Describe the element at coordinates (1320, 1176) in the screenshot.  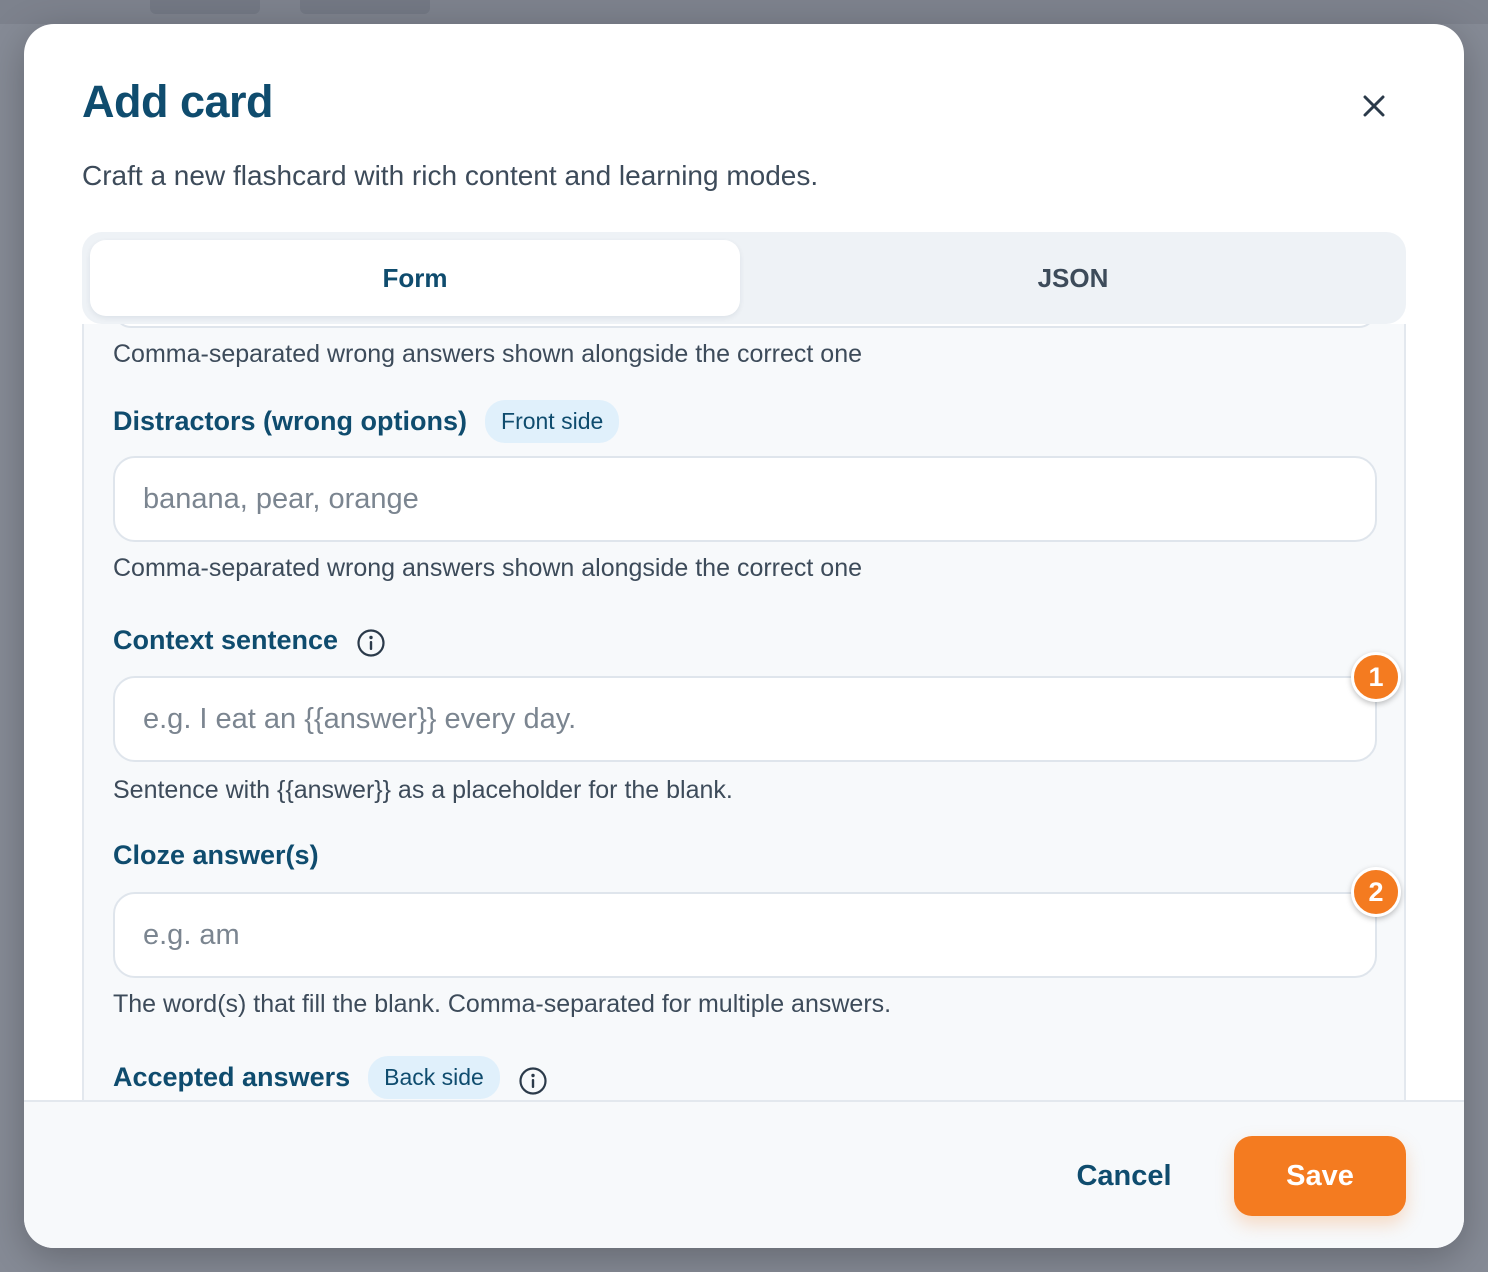
I see `save-button: Save` at that location.